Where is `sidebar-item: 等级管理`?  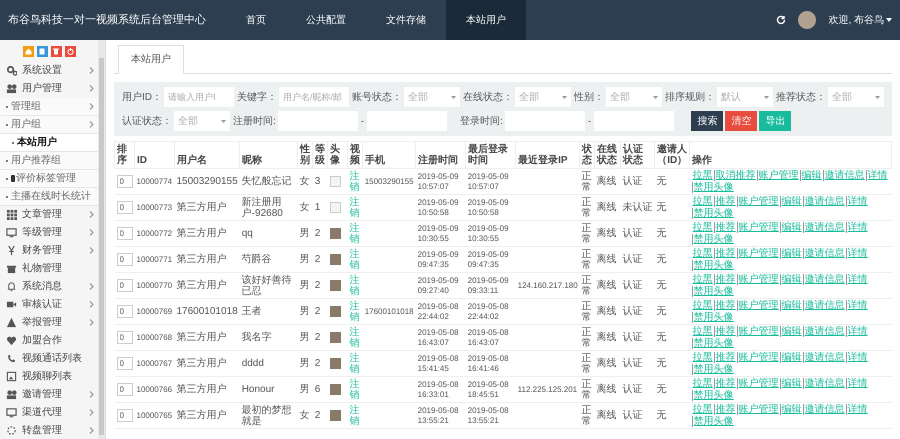 sidebar-item: 等级管理 is located at coordinates (49, 233).